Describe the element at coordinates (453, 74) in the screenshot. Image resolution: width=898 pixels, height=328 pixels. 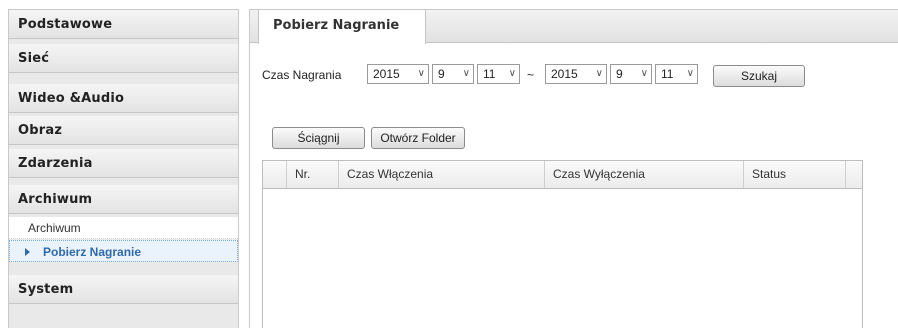
I see `start-month-select: 9 ∨` at that location.